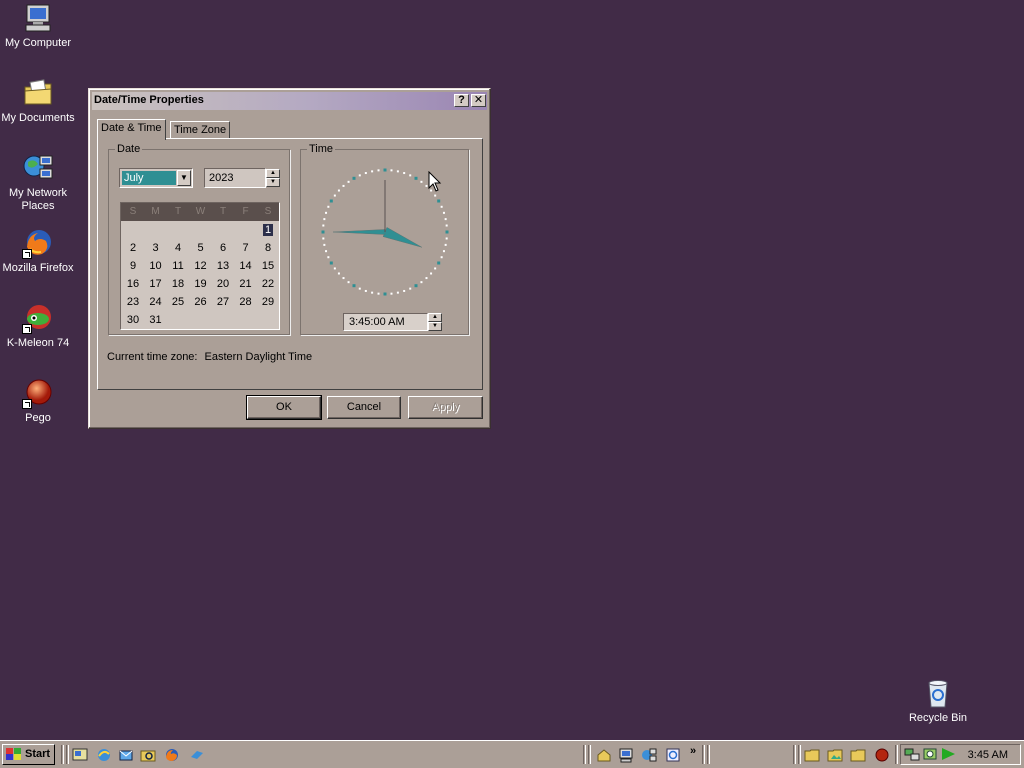  I want to click on calendar-day: 7, so click(246, 248).